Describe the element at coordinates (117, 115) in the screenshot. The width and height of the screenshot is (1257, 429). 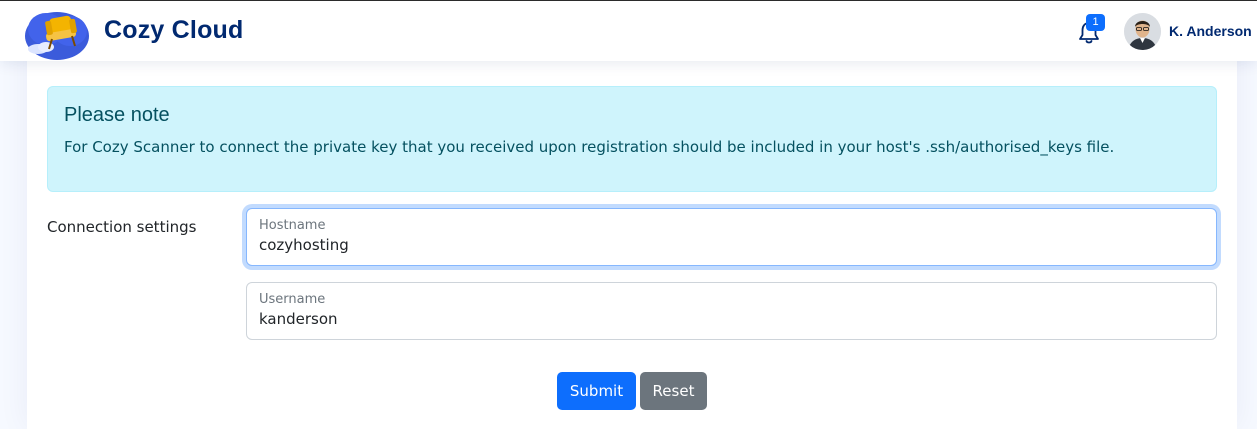
I see `alert-heading: Please note` at that location.